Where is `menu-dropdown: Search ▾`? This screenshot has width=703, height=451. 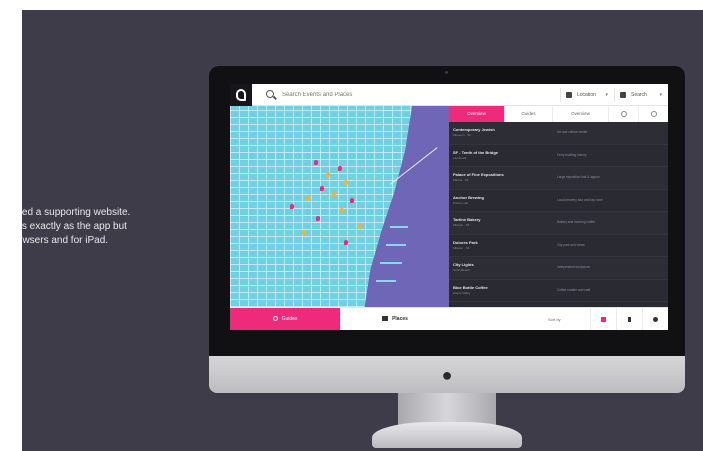 menu-dropdown: Search ▾ is located at coordinates (640, 95).